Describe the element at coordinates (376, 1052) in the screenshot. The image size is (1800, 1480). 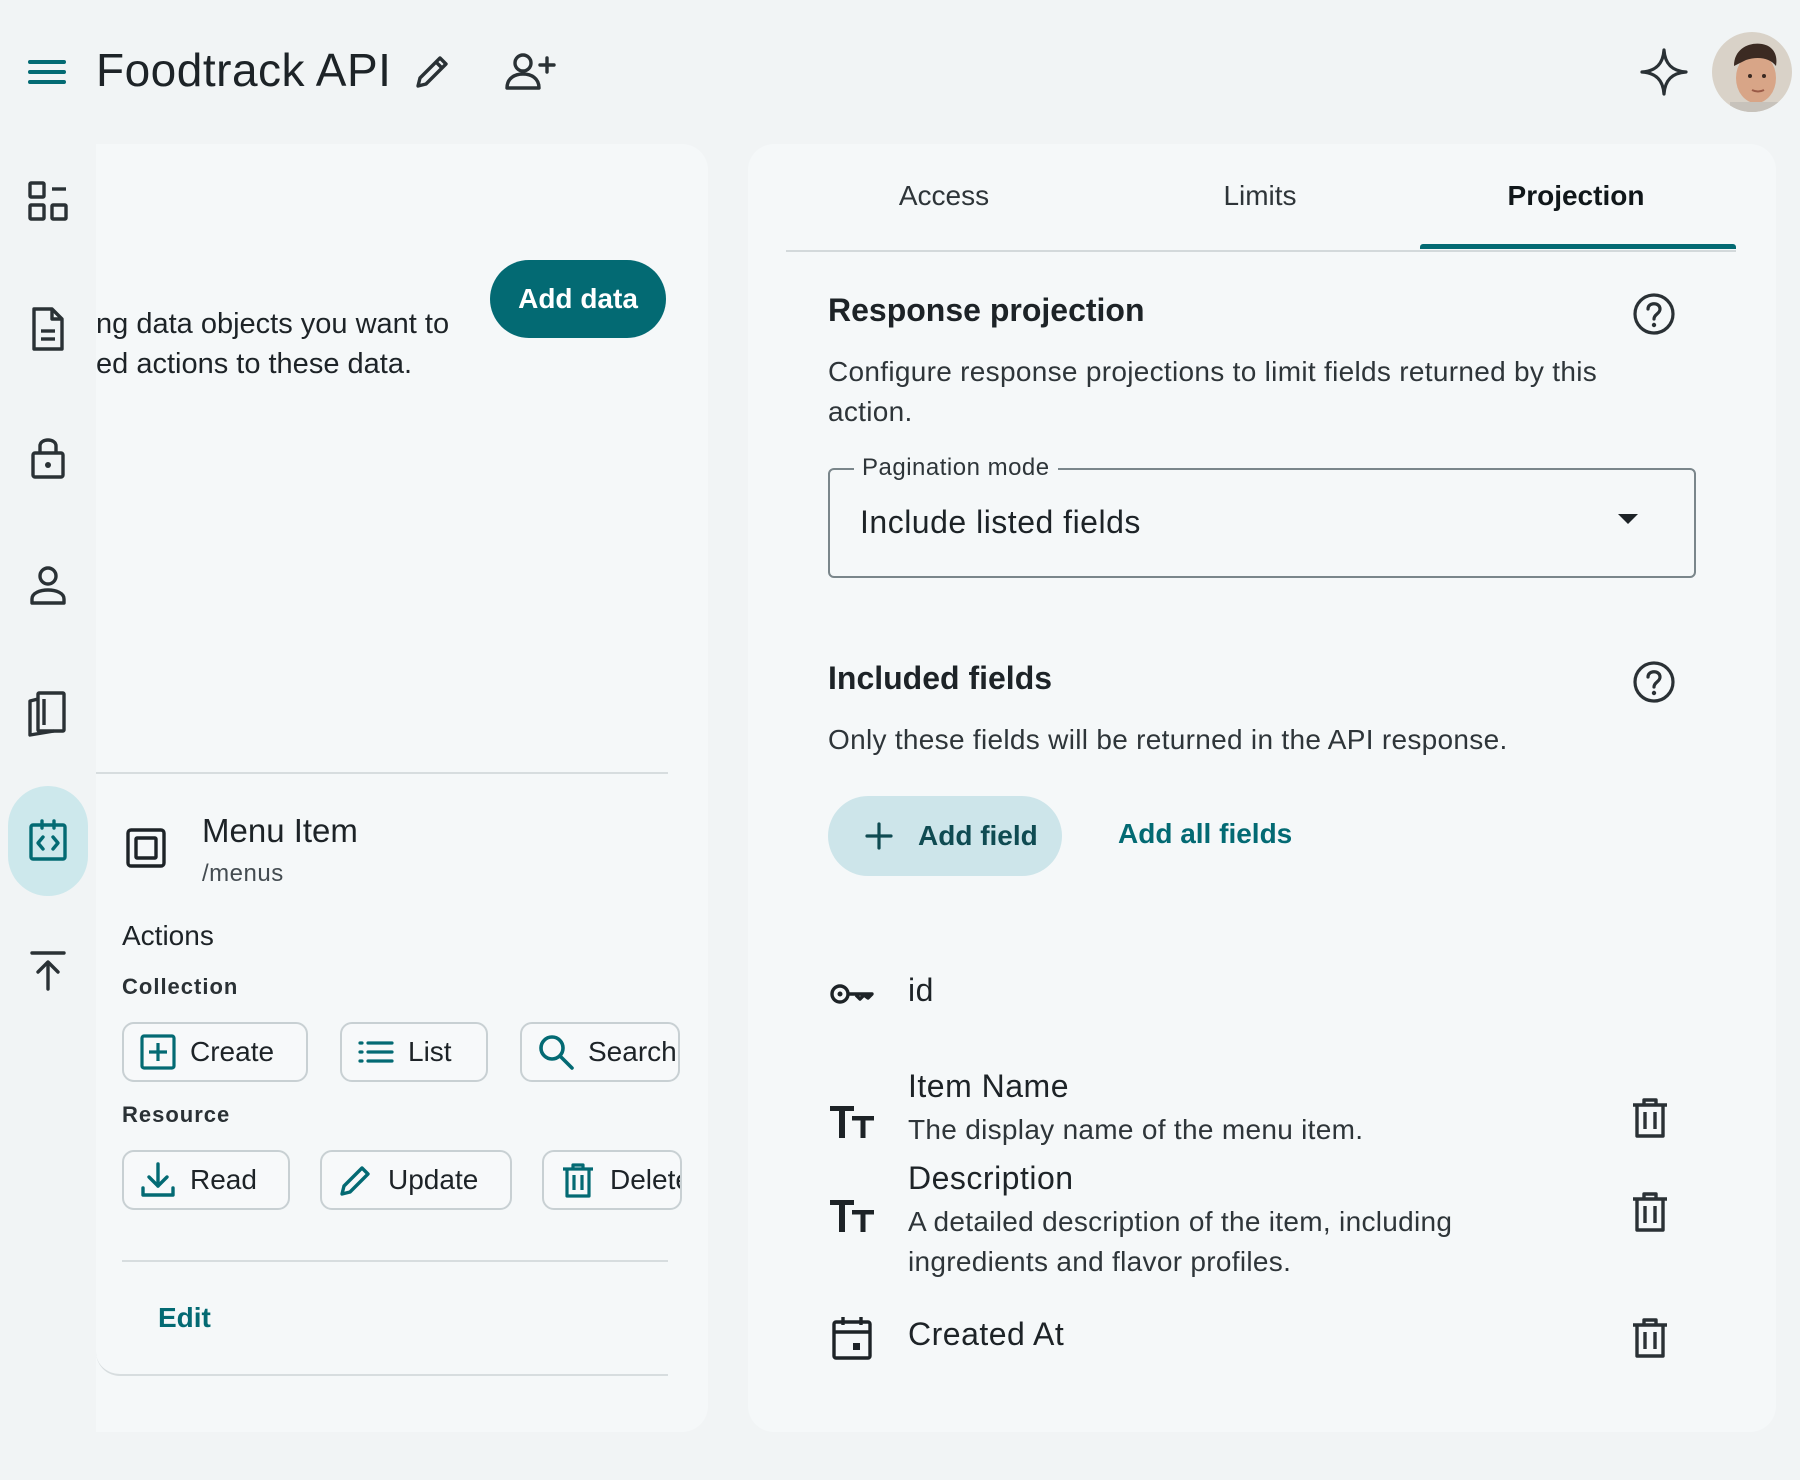
I see `list-icon` at that location.